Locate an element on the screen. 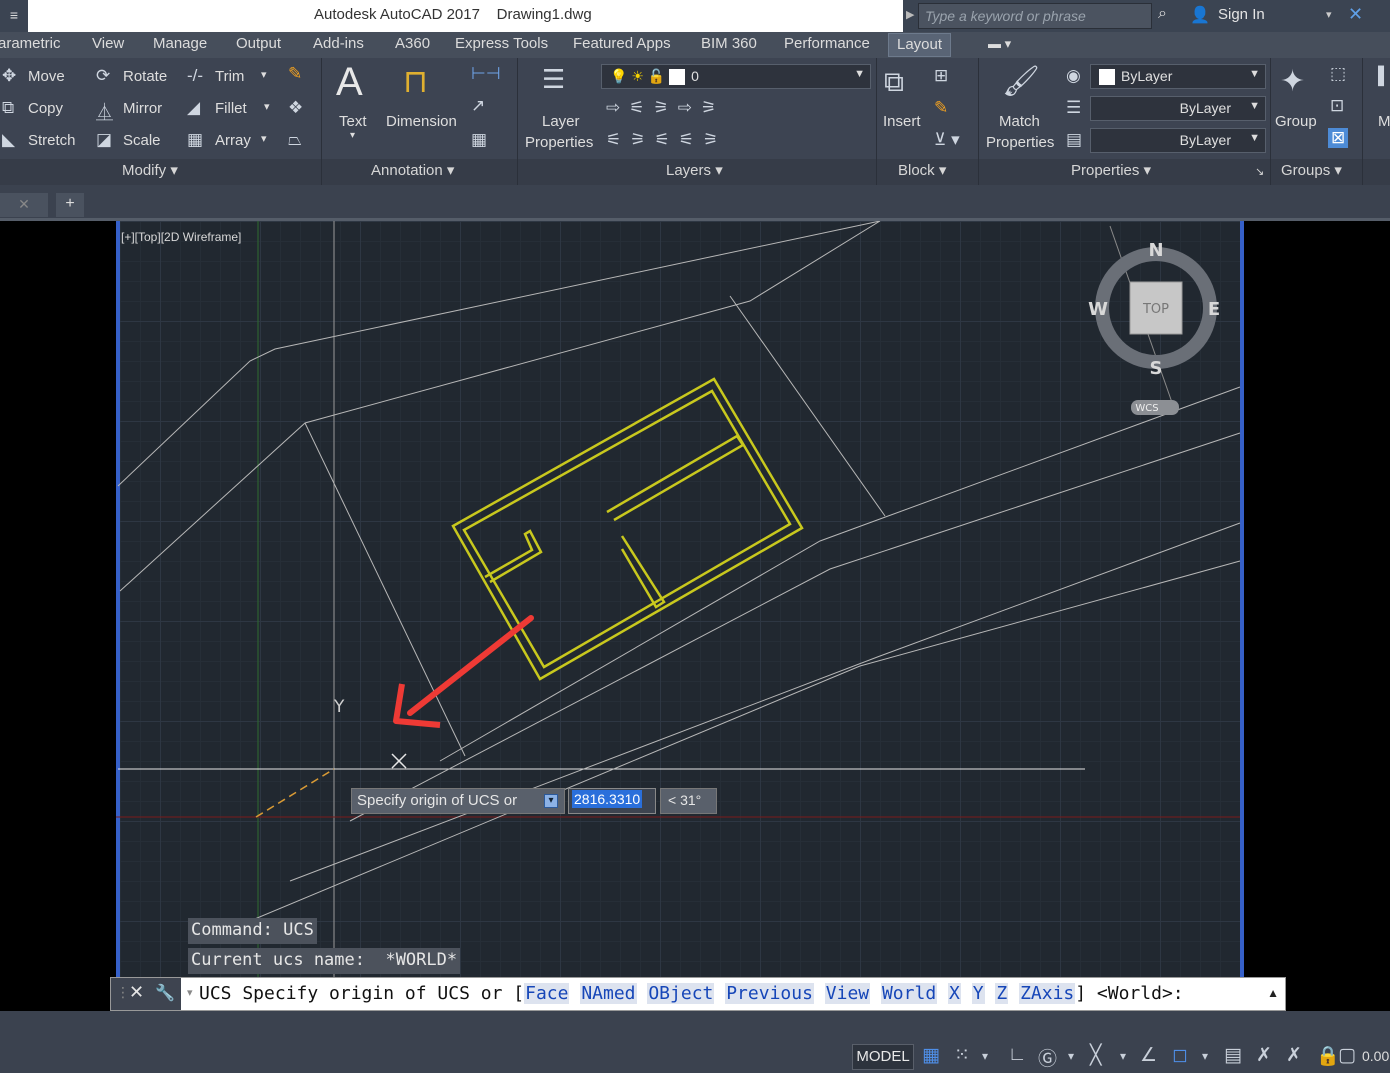  new-tab-icon: + is located at coordinates (70, 205).